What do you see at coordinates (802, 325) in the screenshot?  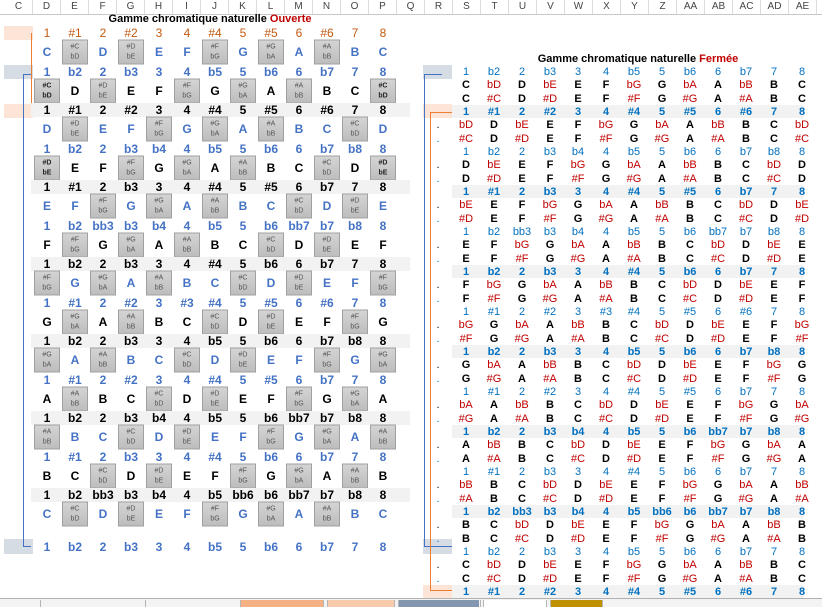 I see `note-cell: bG` at bounding box center [802, 325].